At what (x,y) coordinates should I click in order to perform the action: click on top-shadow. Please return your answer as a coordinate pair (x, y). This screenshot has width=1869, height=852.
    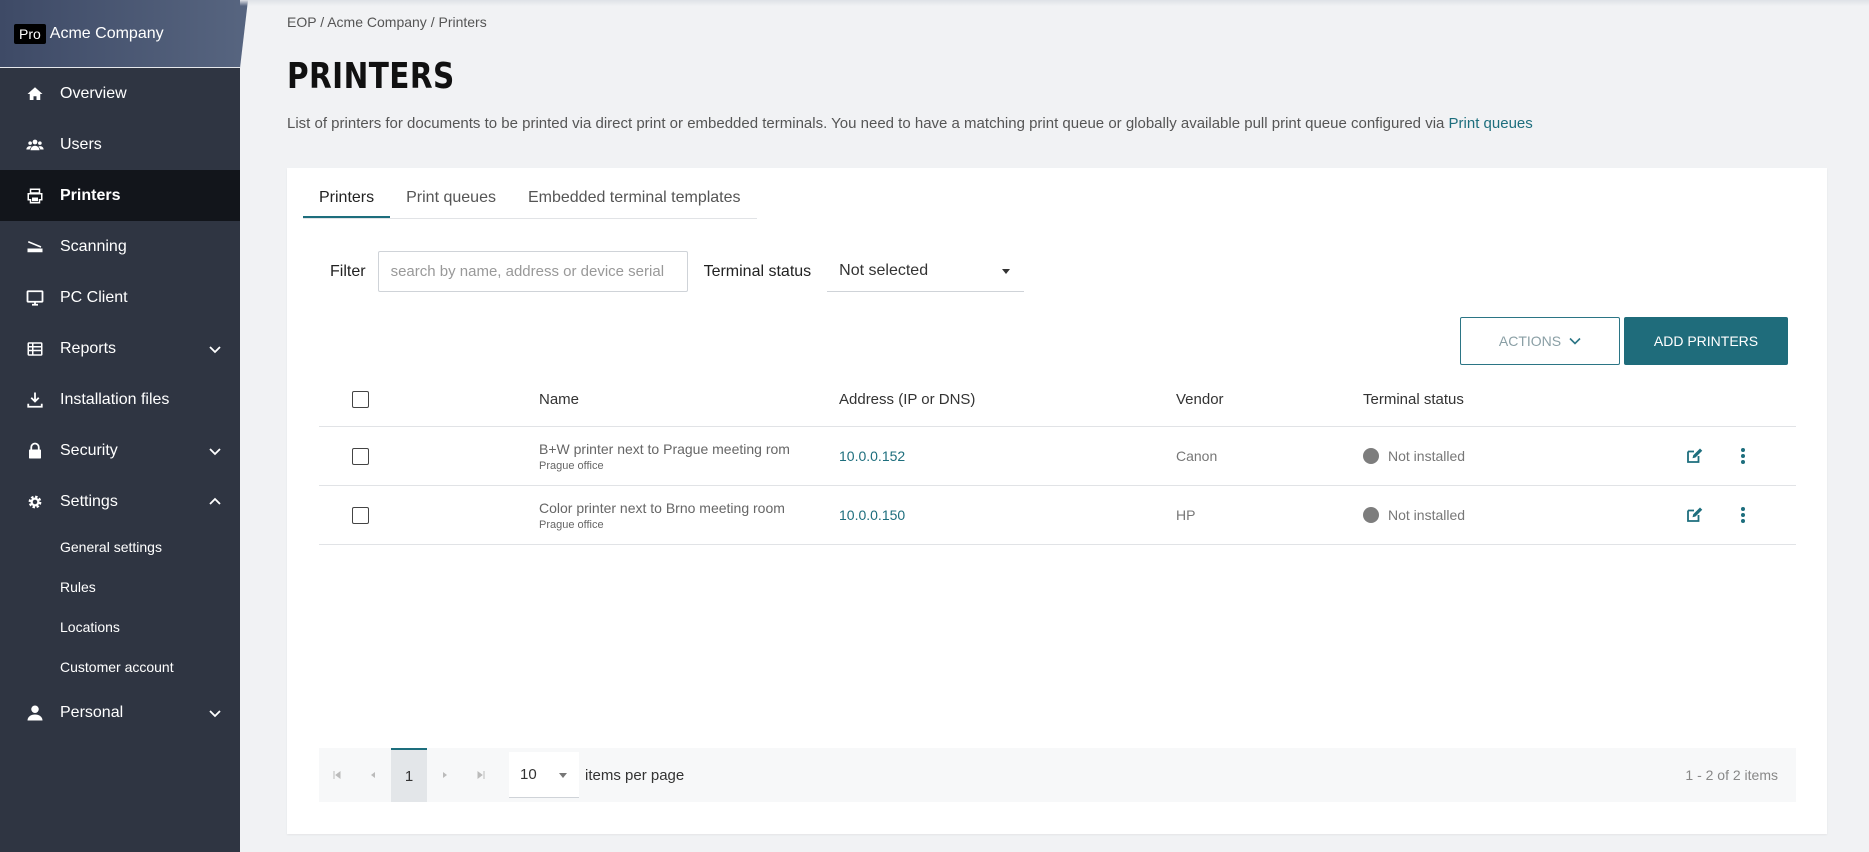
    Looking at the image, I should click on (1054, 3).